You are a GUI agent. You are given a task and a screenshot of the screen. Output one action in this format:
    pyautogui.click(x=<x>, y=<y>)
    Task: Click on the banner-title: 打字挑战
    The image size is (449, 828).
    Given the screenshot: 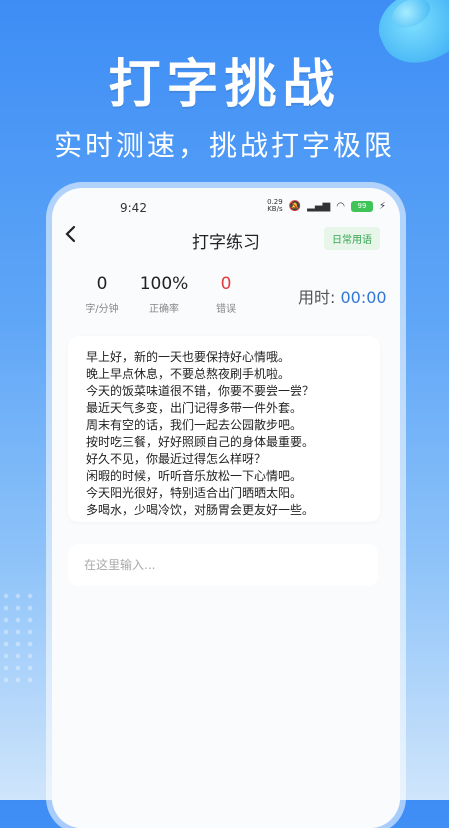 What is the action you would take?
    pyautogui.click(x=224, y=85)
    